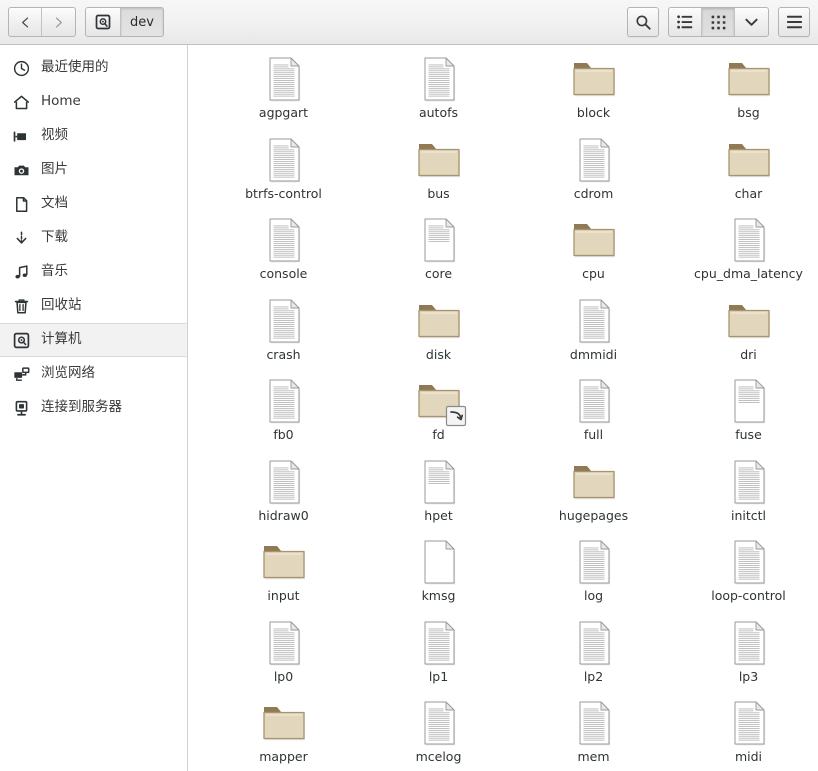 This screenshot has width=818, height=771. I want to click on search-button, so click(643, 22).